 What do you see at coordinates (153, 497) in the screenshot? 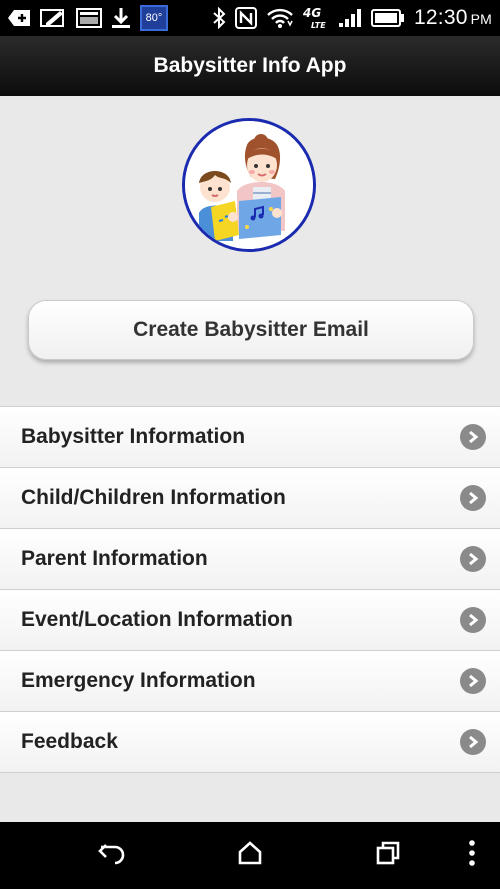
I see `menu-item-label: Child/Children Information` at bounding box center [153, 497].